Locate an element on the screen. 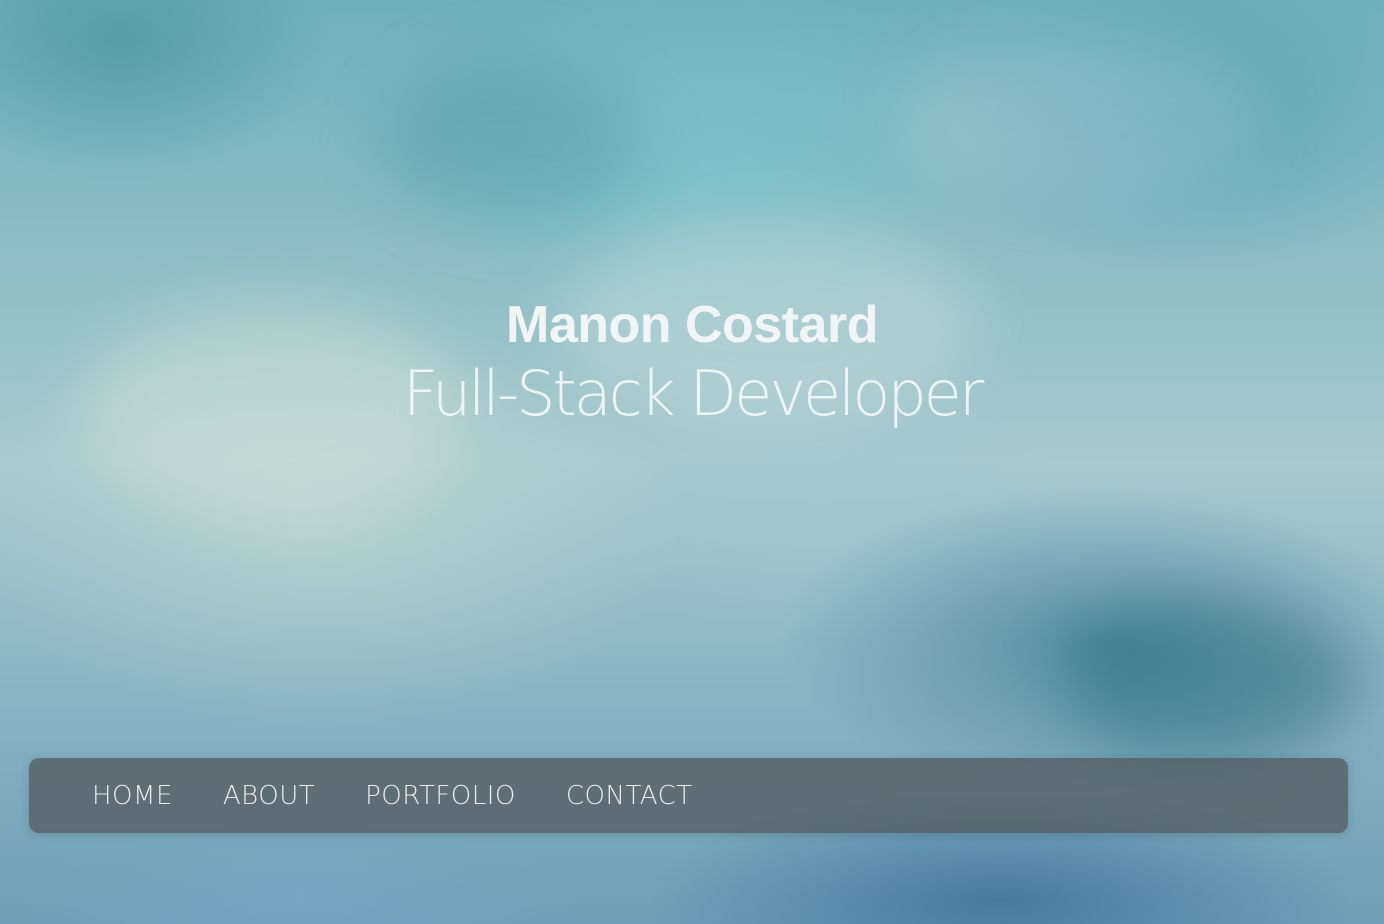 The width and height of the screenshot is (1384, 924). nav-item-about: ABOUT is located at coordinates (269, 796).